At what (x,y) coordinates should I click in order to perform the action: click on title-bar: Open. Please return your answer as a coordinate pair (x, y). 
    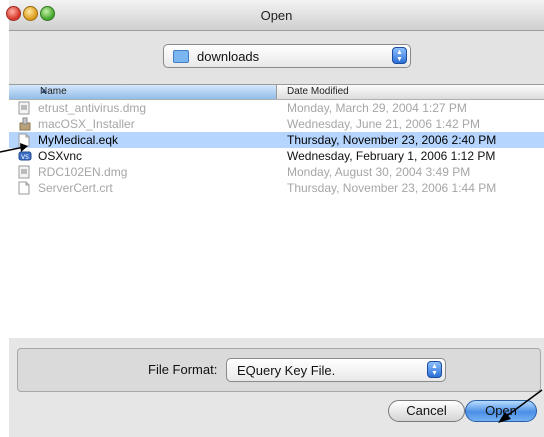
    Looking at the image, I should click on (275, 15).